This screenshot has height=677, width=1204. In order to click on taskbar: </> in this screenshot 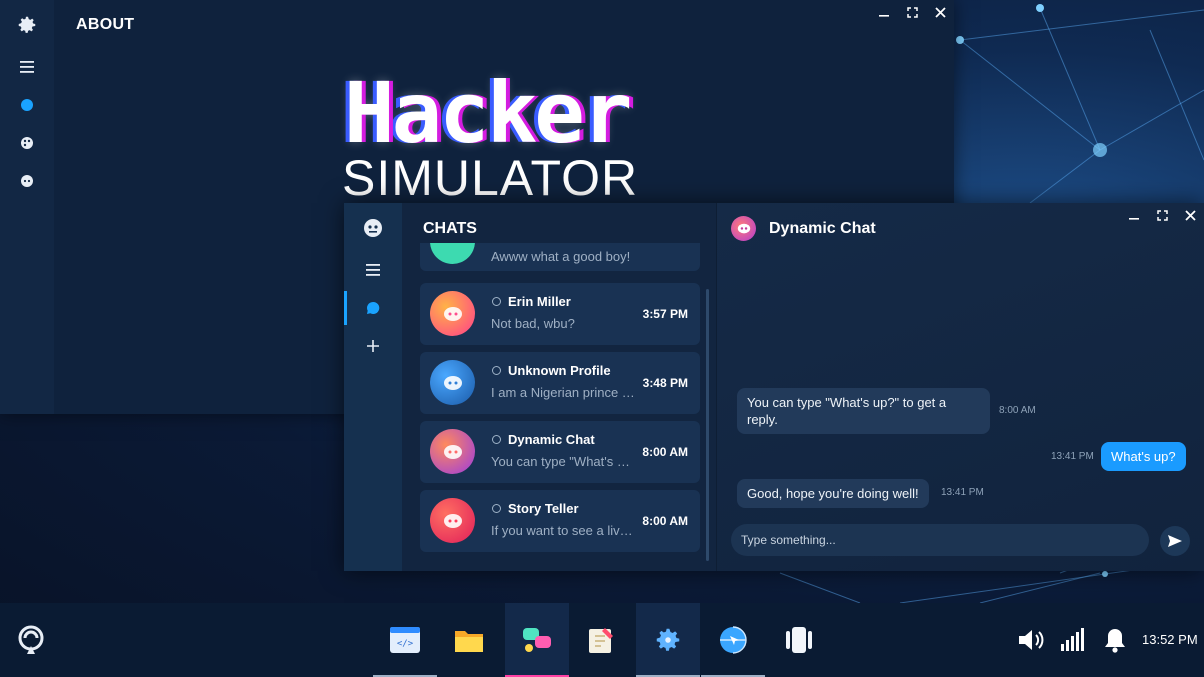, I will do `click(602, 640)`.